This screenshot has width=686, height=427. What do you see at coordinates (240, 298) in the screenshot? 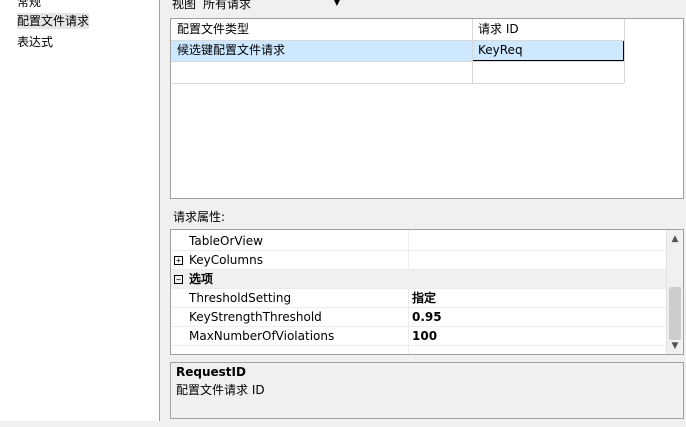
I see `property-name: ThresholdSetting` at bounding box center [240, 298].